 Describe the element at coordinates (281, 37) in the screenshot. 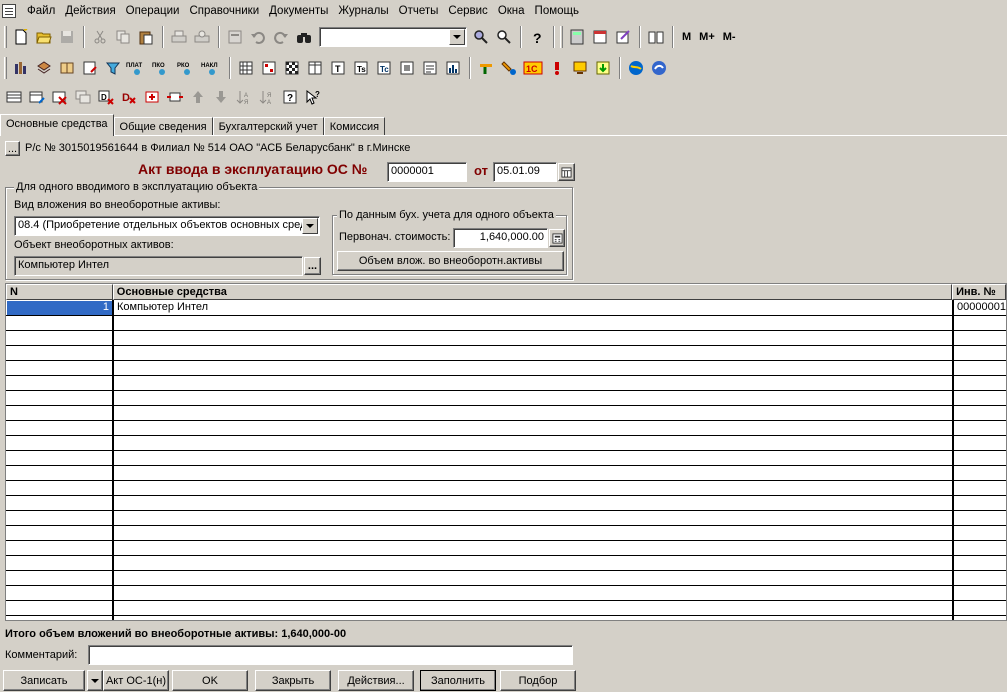

I see `redo-icon` at that location.